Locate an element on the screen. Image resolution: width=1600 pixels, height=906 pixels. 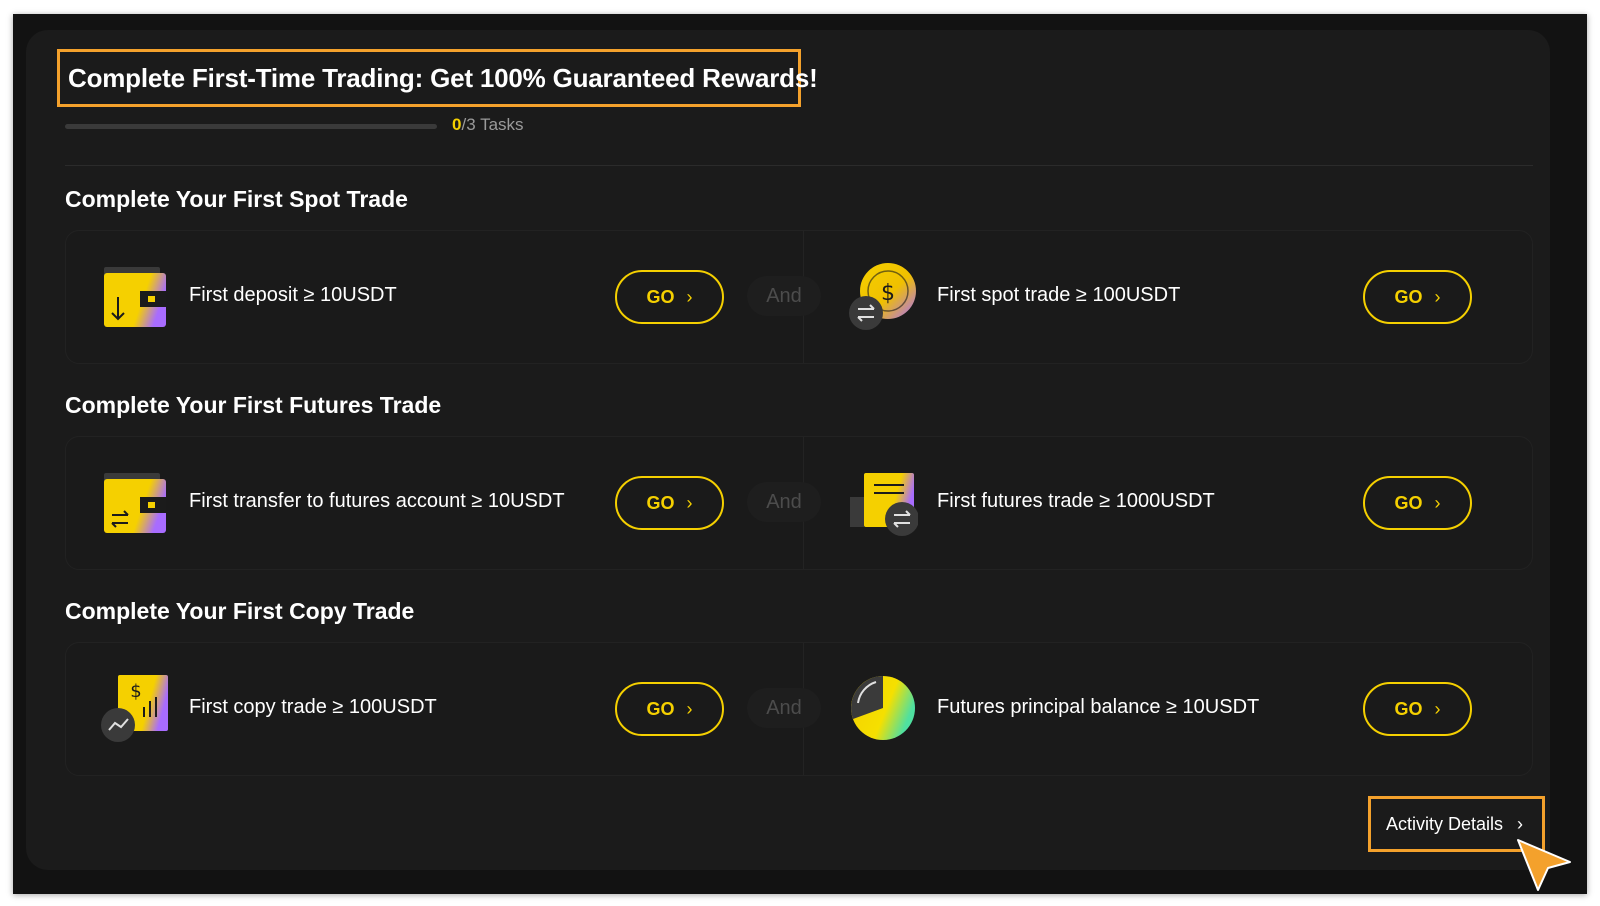
section-title-spot: Complete Your First Spot Trade is located at coordinates (236, 199).